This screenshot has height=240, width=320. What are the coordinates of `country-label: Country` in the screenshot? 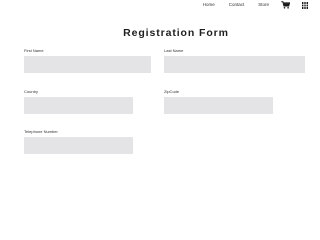 It's located at (31, 91).